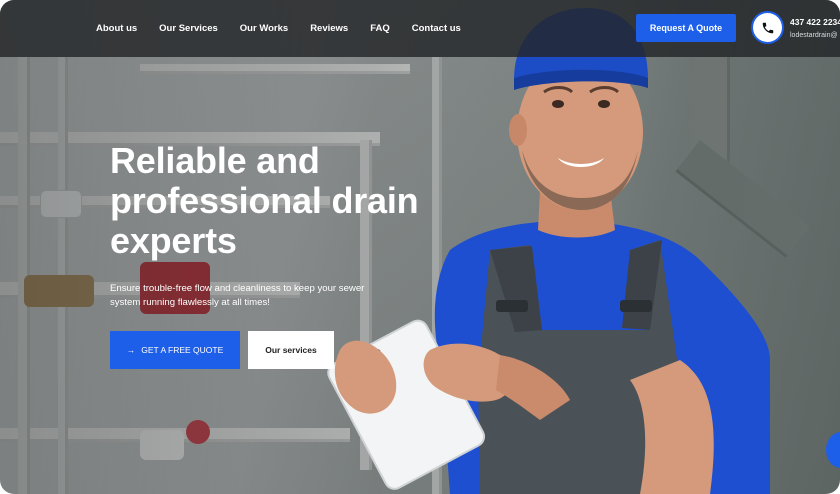 Image resolution: width=840 pixels, height=494 pixels. What do you see at coordinates (815, 22) in the screenshot?
I see `phone-number: 437 422 2234` at bounding box center [815, 22].